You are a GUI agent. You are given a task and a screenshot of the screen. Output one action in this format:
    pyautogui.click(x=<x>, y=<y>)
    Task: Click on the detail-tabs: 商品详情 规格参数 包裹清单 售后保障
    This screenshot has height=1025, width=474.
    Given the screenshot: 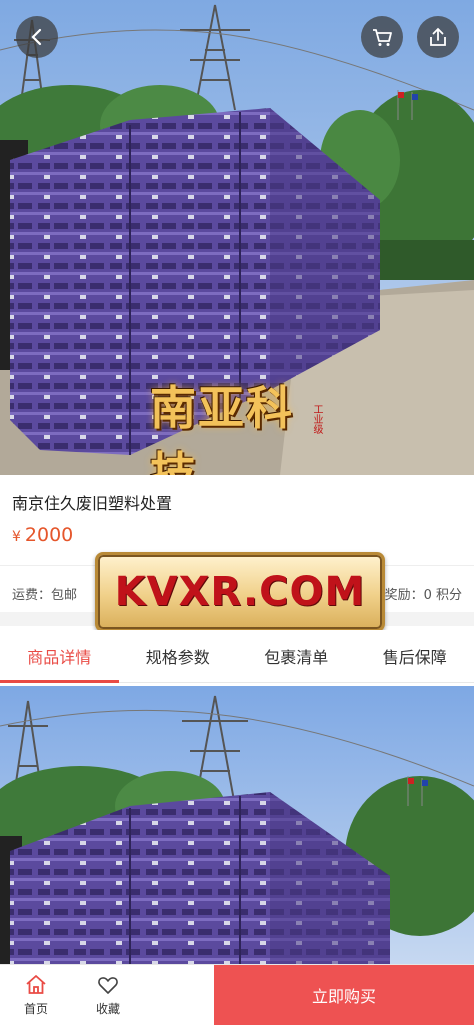 What is the action you would take?
    pyautogui.click(x=237, y=656)
    